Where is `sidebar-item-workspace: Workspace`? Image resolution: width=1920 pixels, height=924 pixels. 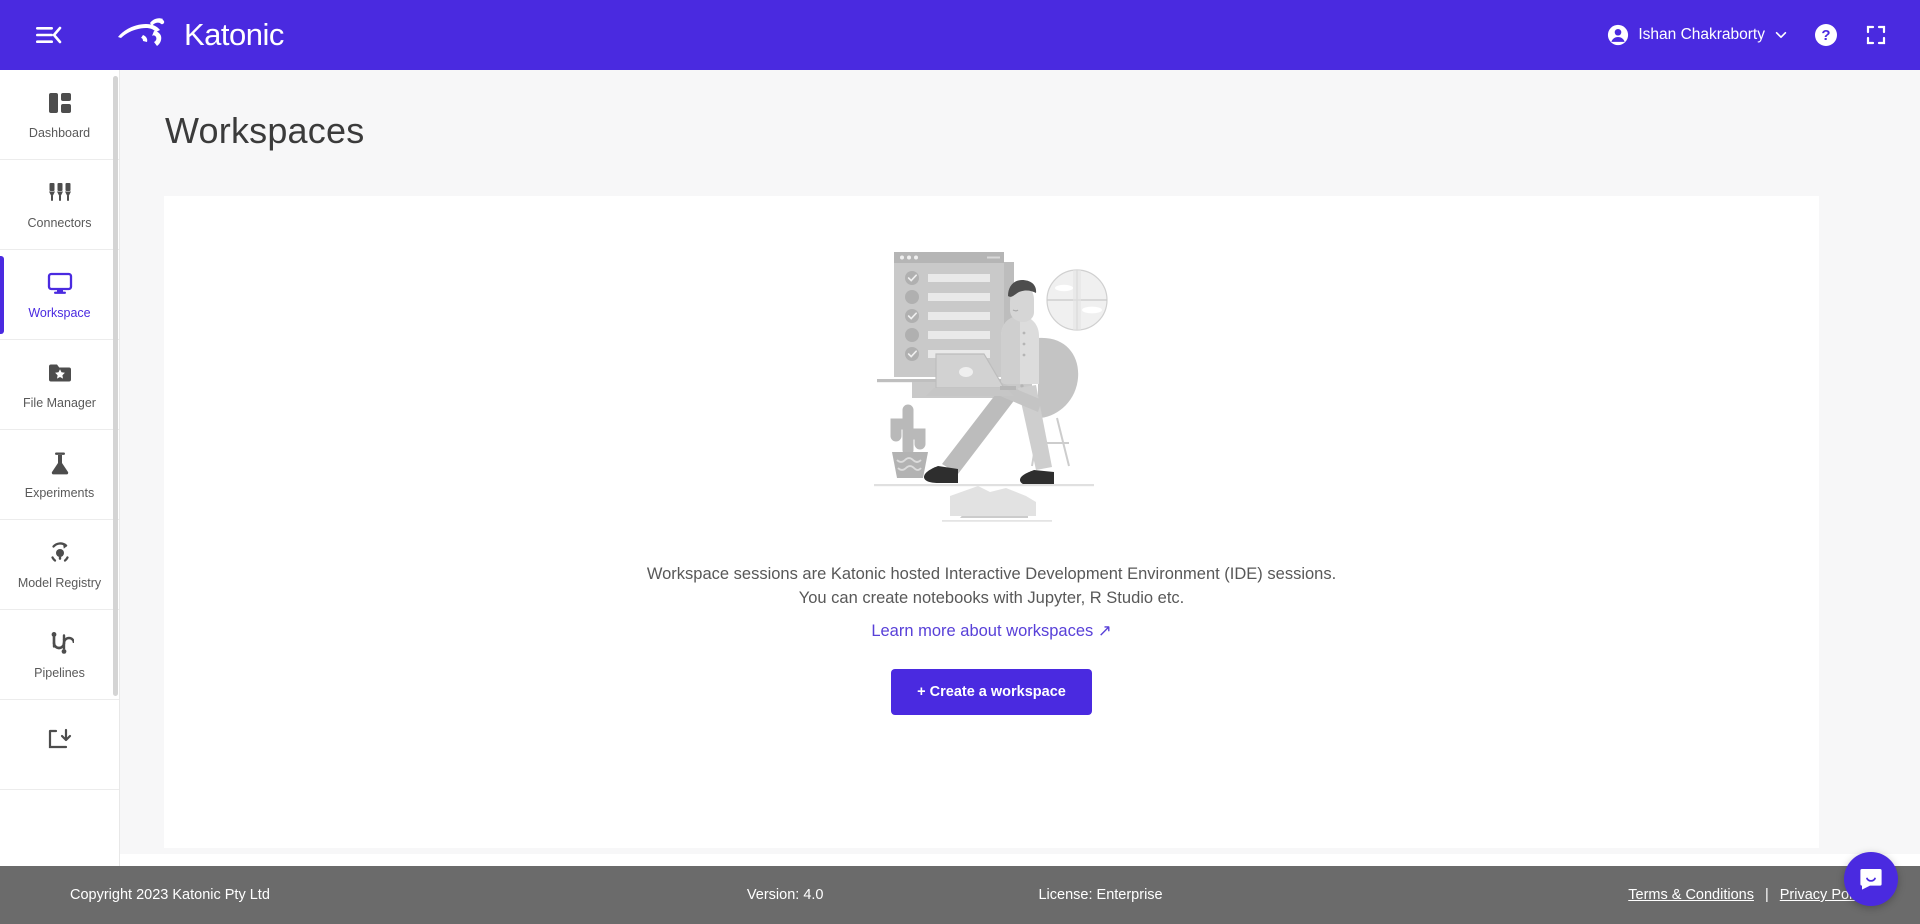 sidebar-item-workspace: Workspace is located at coordinates (59, 295).